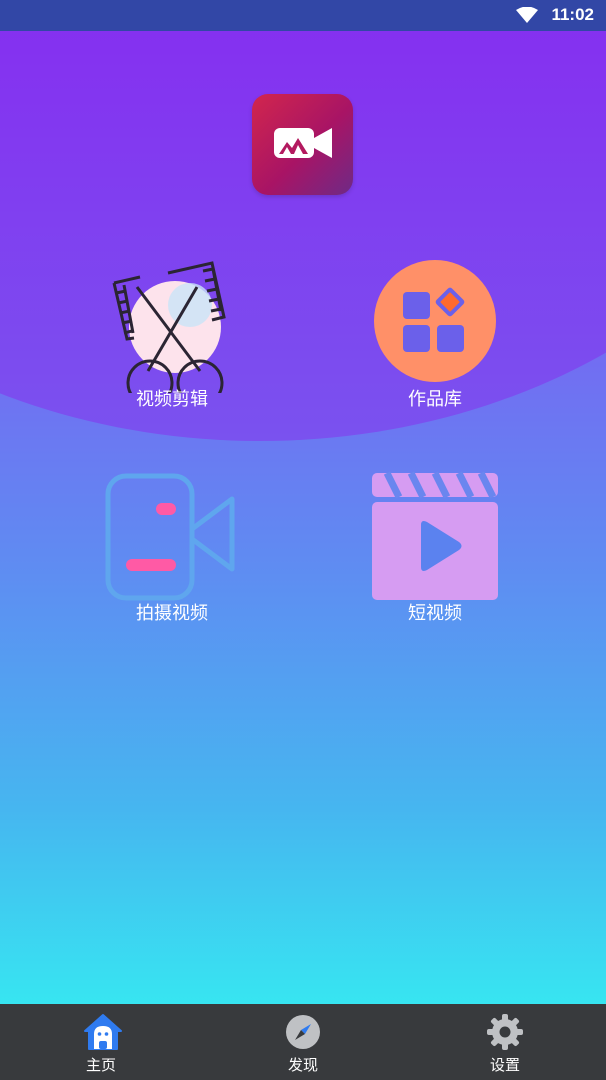  Describe the element at coordinates (527, 15) in the screenshot. I see `wifi-icon` at that location.